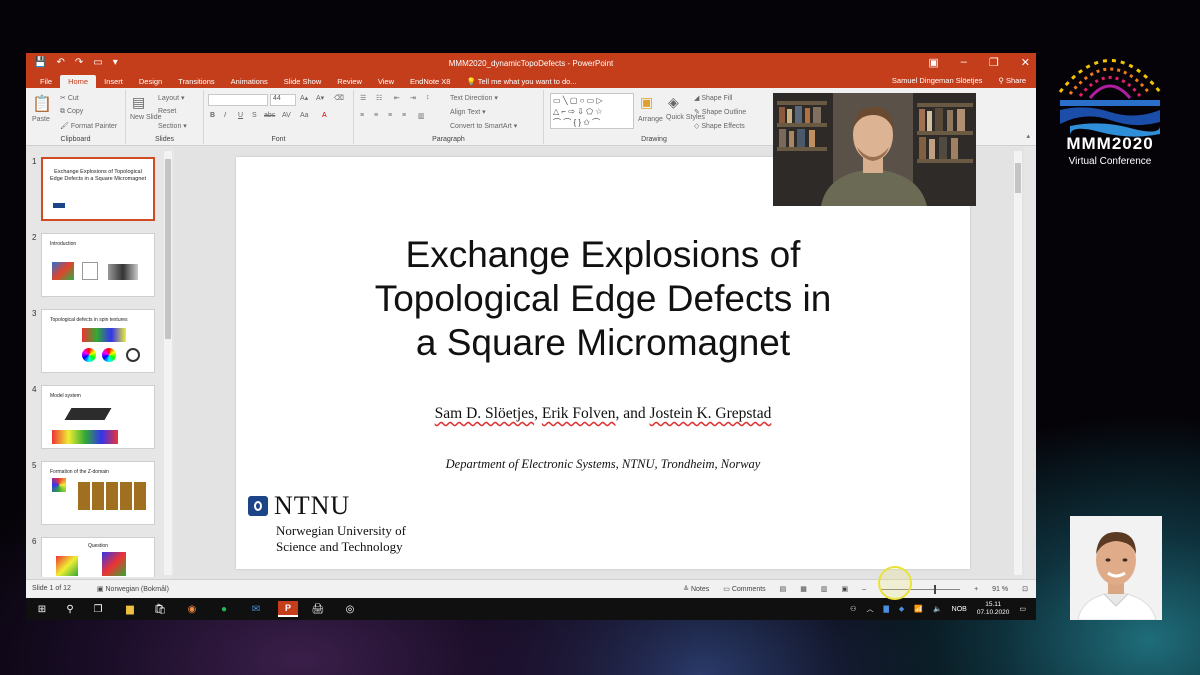  Describe the element at coordinates (98, 341) in the screenshot. I see `thumbnail-slide-3: Topological defects in spin textures` at that location.